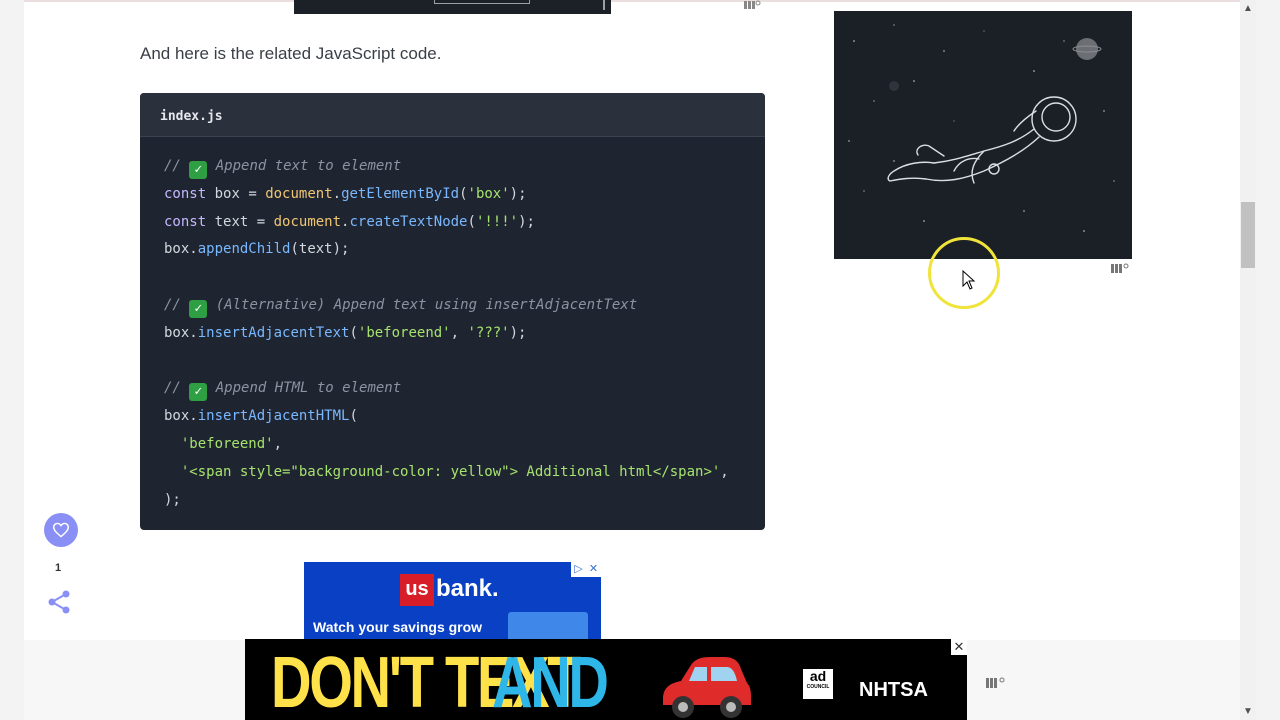  What do you see at coordinates (283, 391) in the screenshot?
I see `code-comment: // ✓ Append HTML to element` at bounding box center [283, 391].